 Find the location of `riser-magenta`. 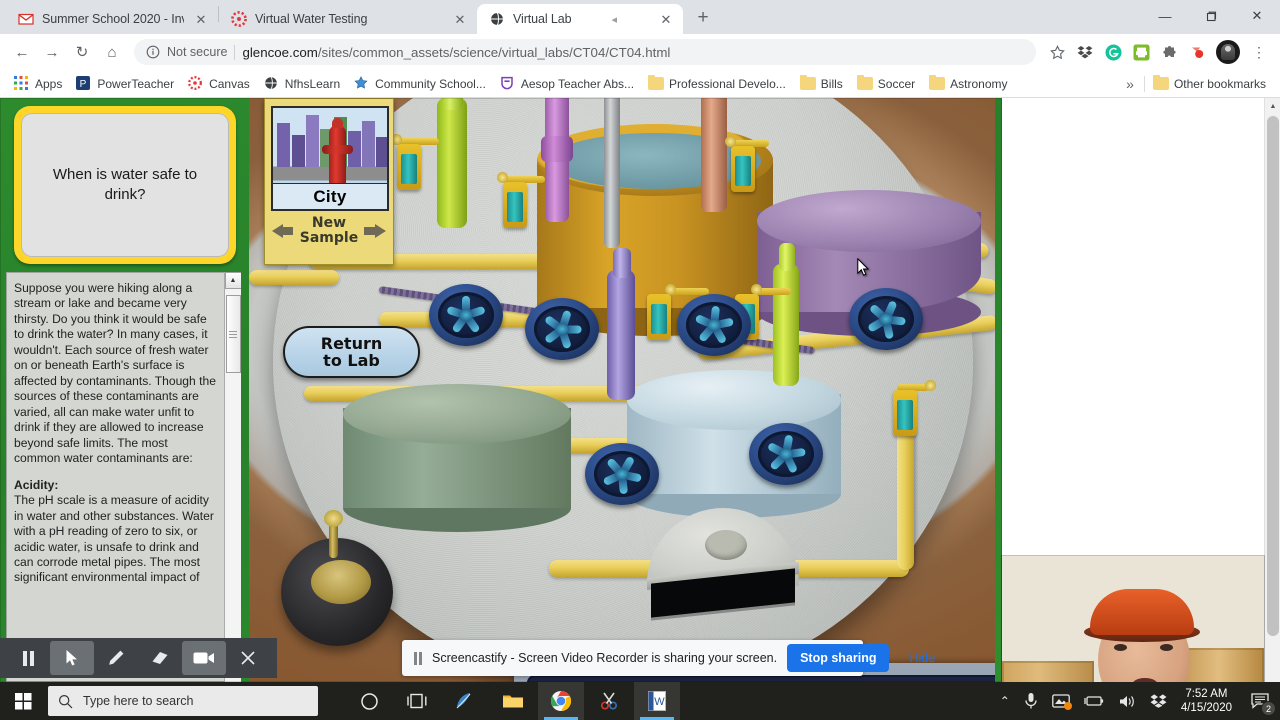

riser-magenta is located at coordinates (557, 160).